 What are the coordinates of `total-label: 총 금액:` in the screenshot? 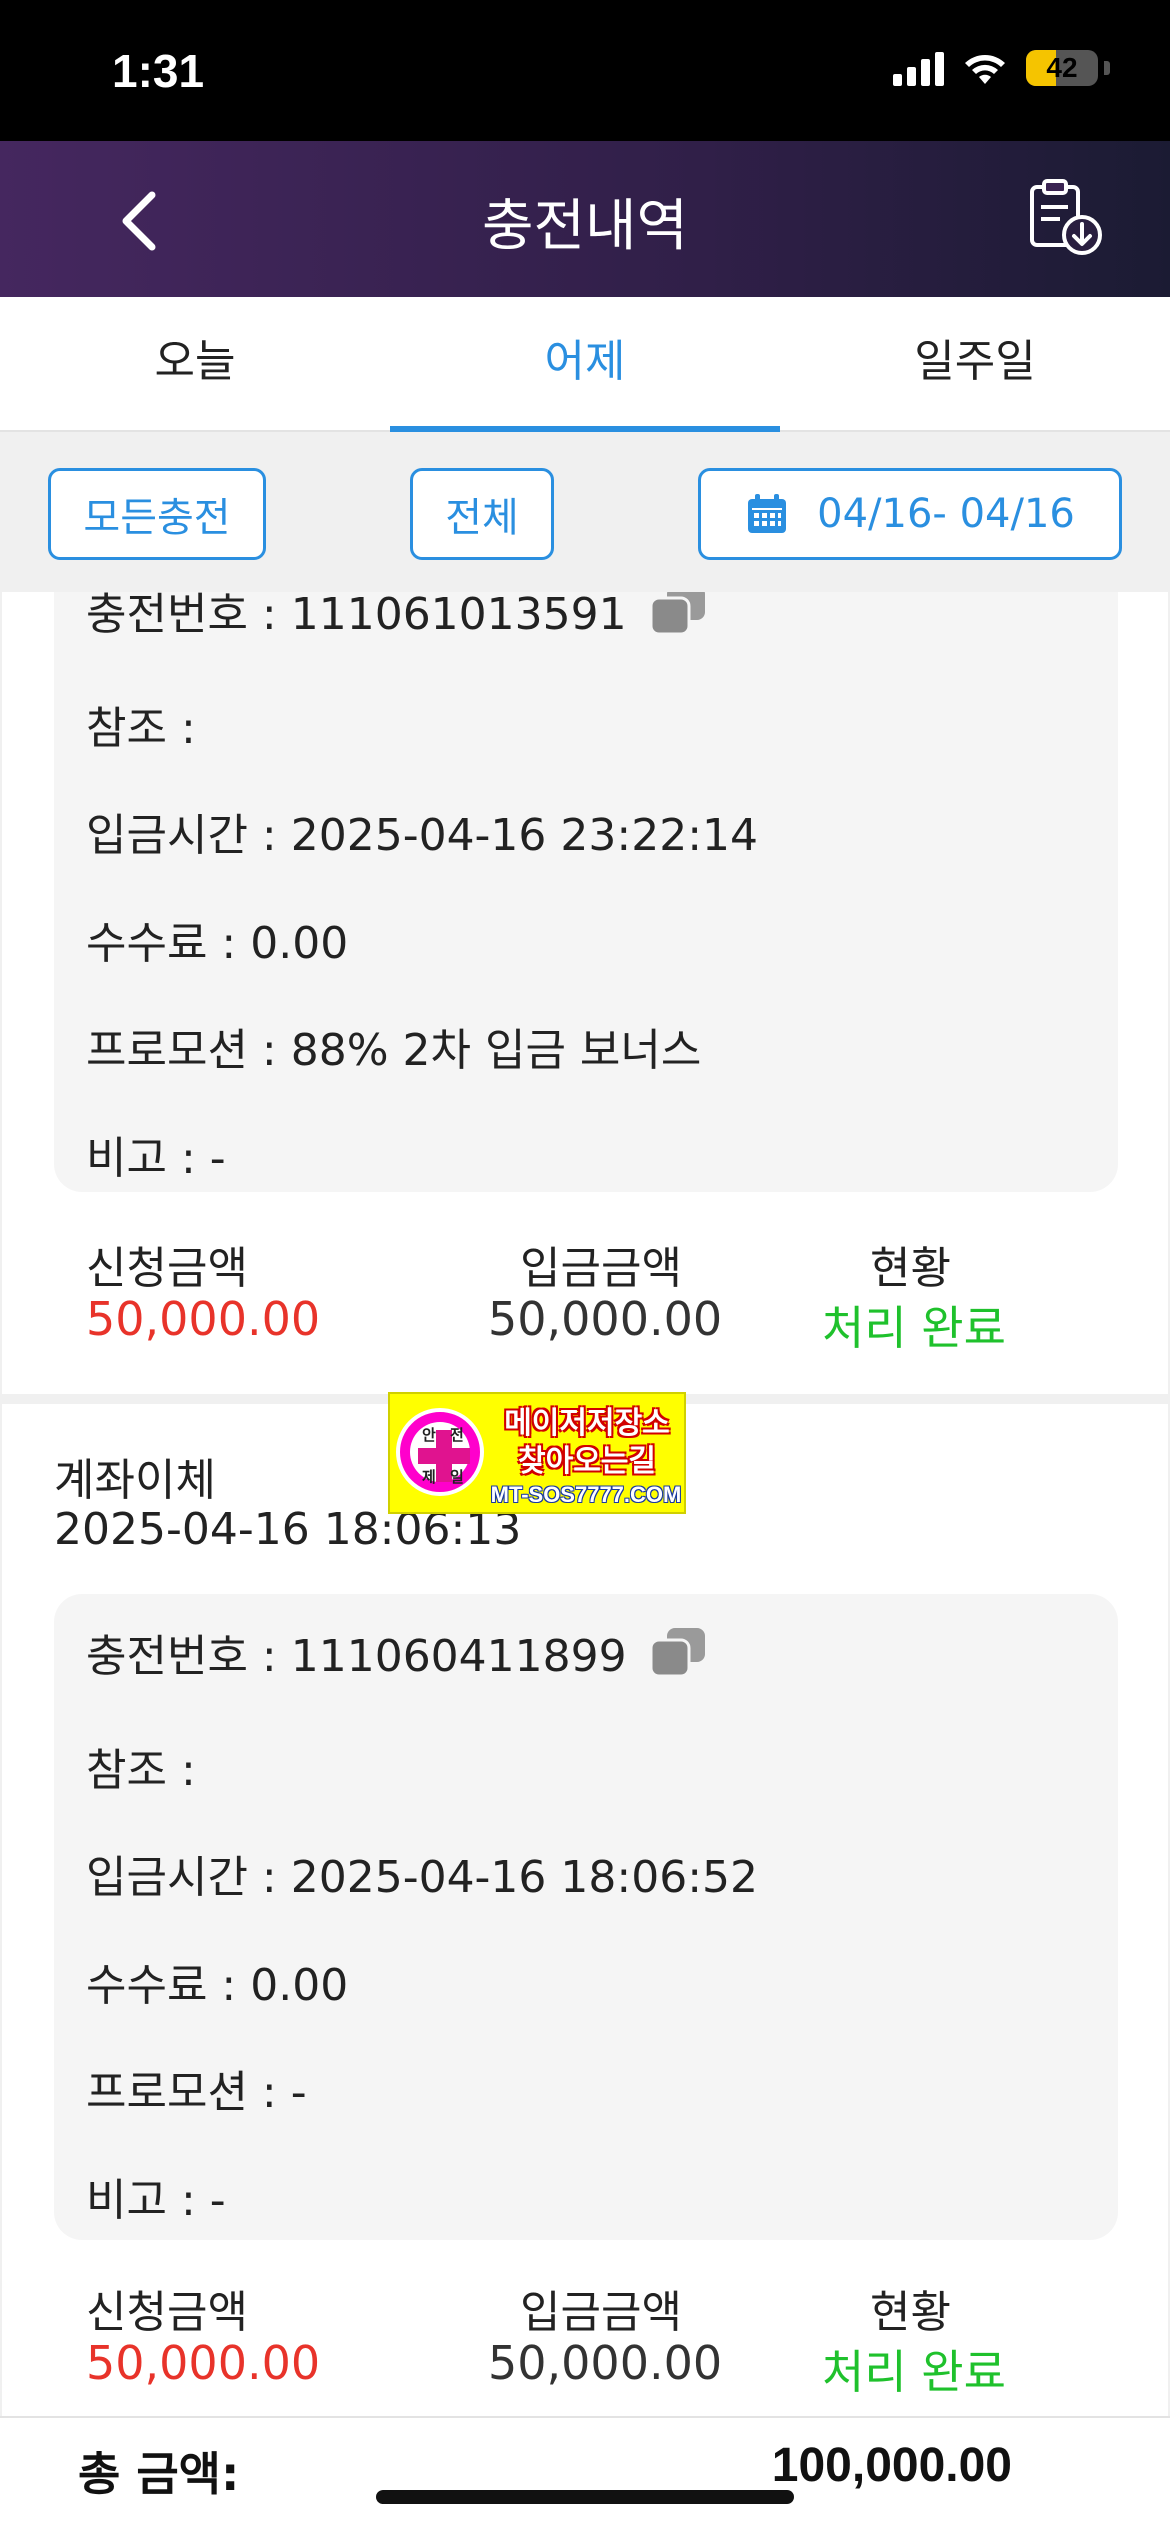 It's located at (159, 2474).